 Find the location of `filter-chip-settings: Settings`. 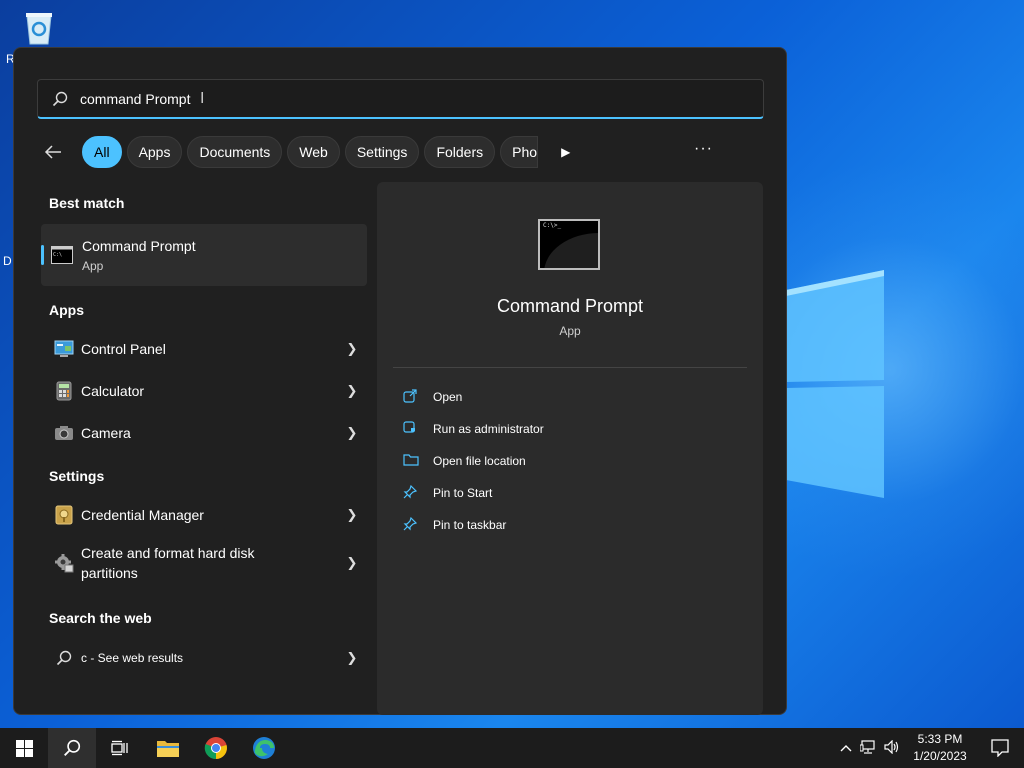

filter-chip-settings: Settings is located at coordinates (382, 152).